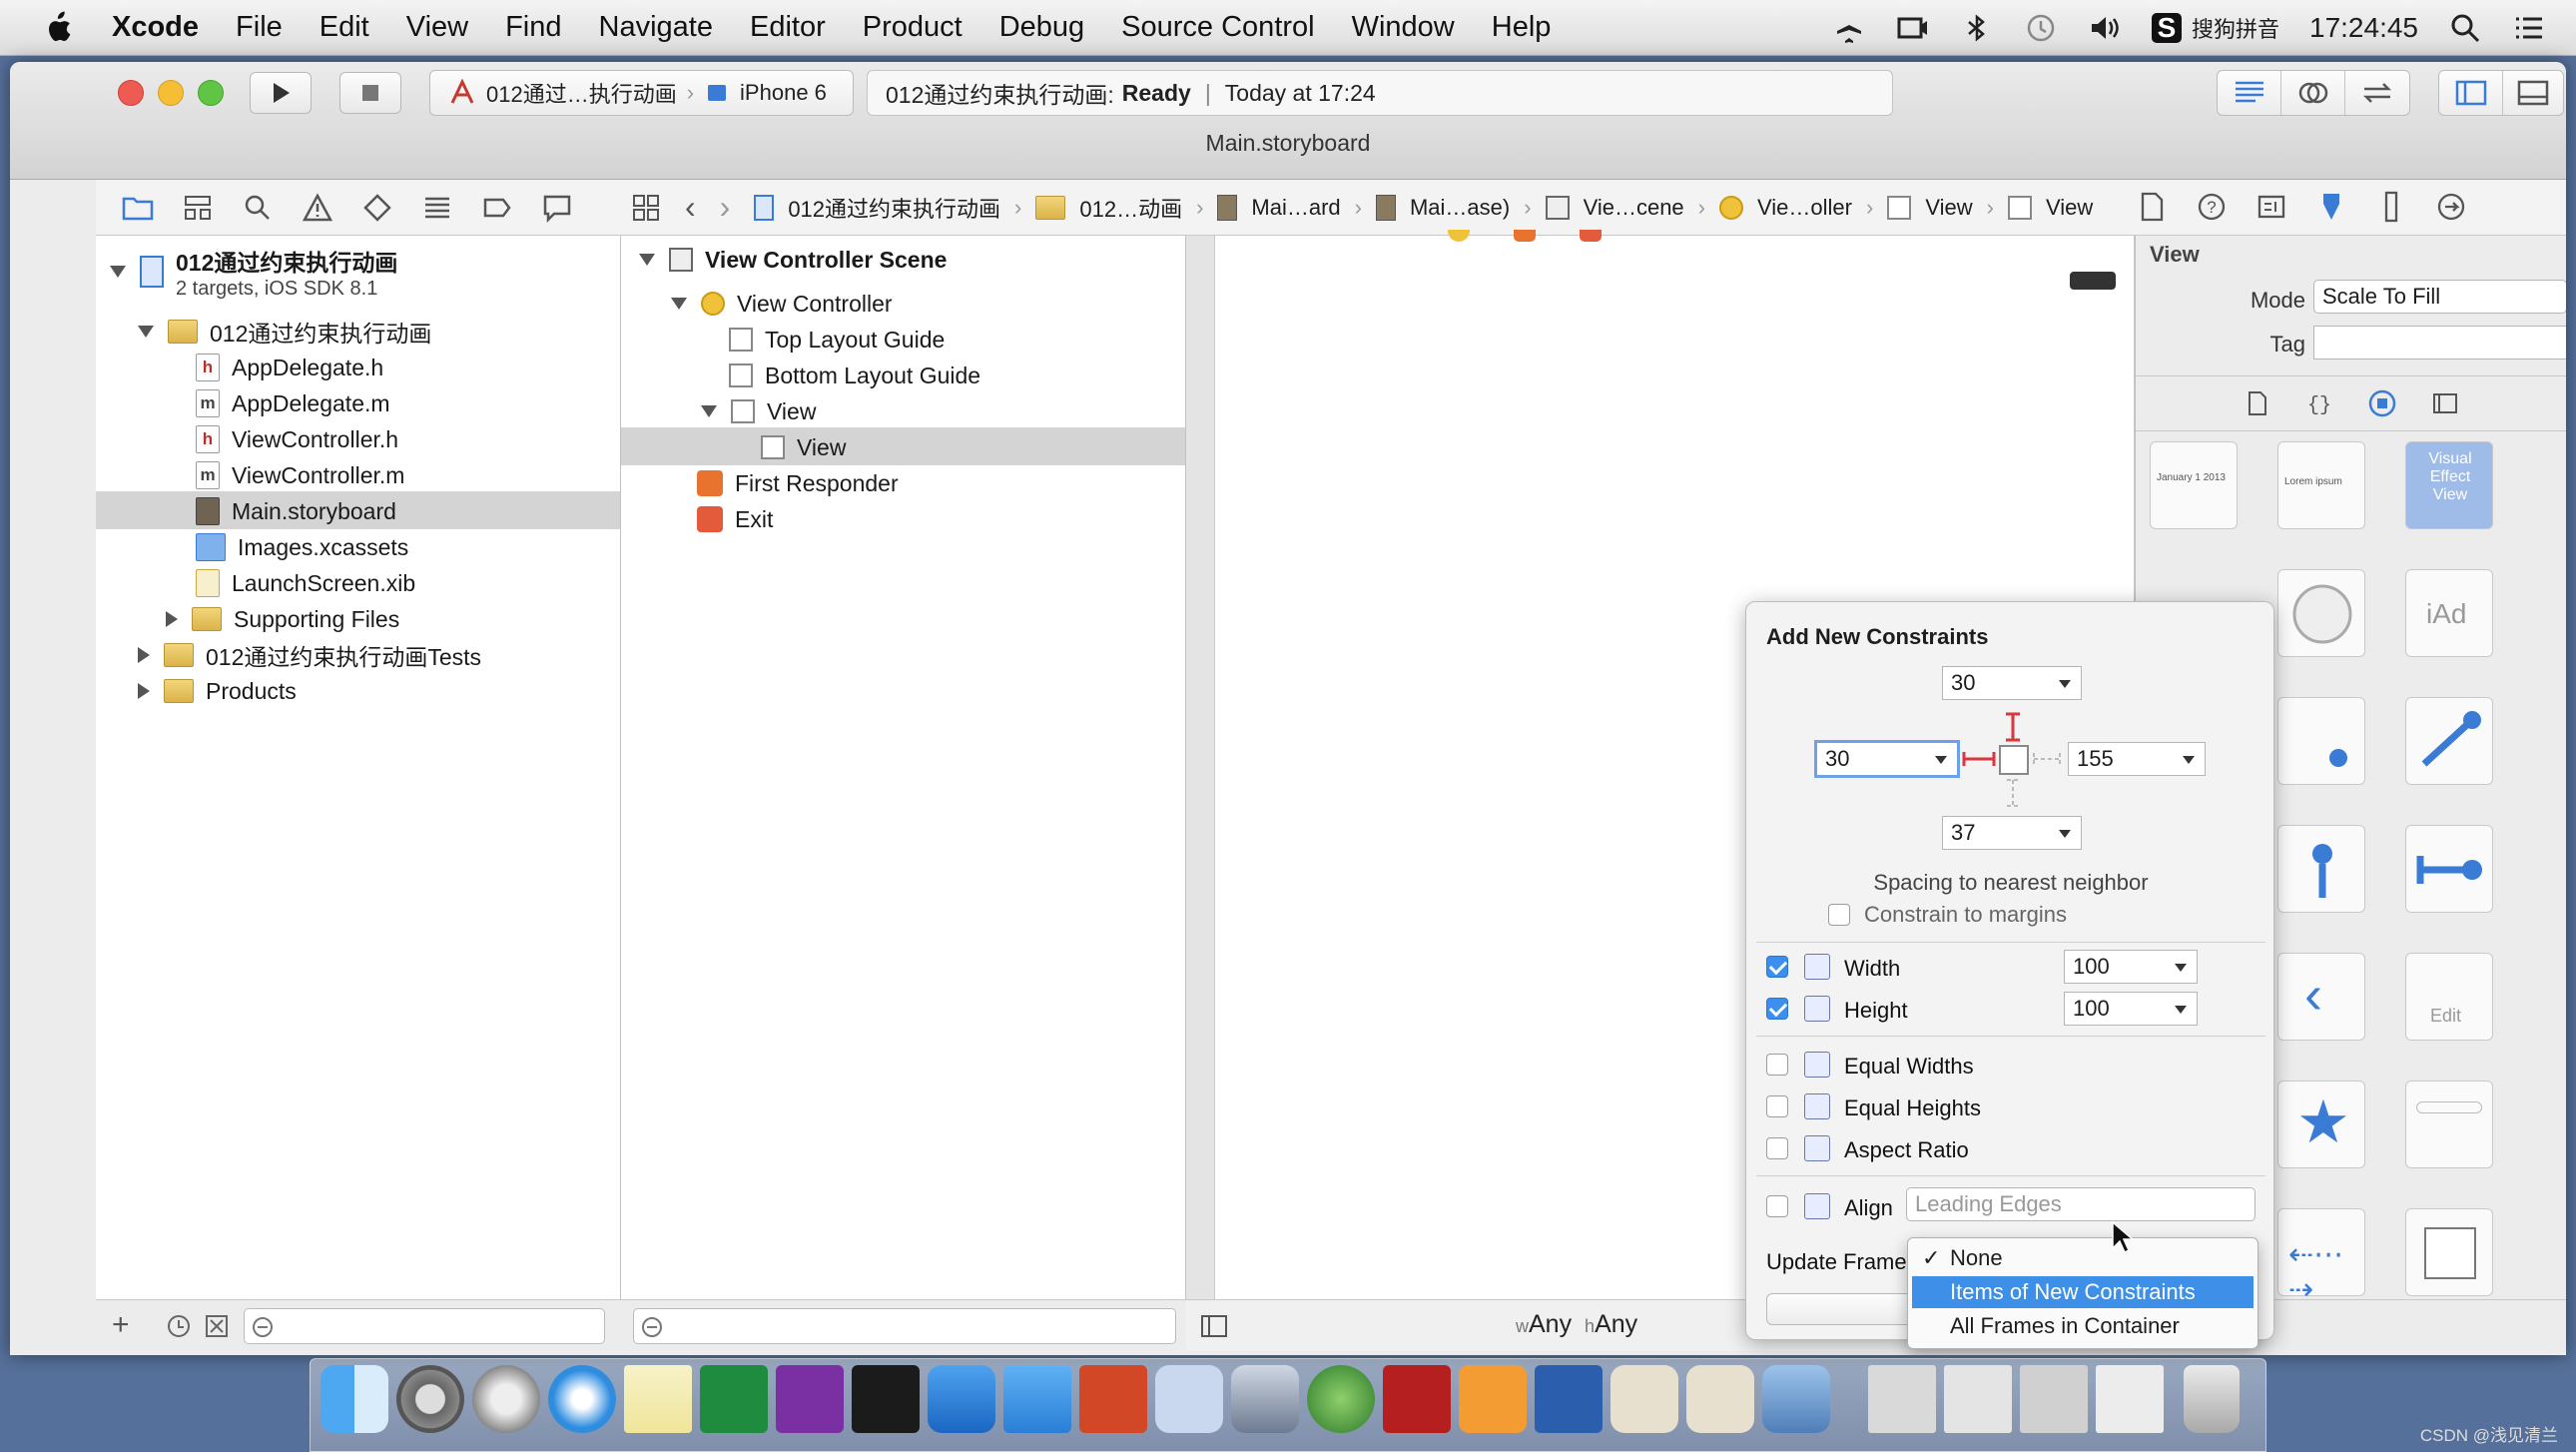 The width and height of the screenshot is (2576, 1452). I want to click on outline-exit-row: Exit, so click(735, 519).